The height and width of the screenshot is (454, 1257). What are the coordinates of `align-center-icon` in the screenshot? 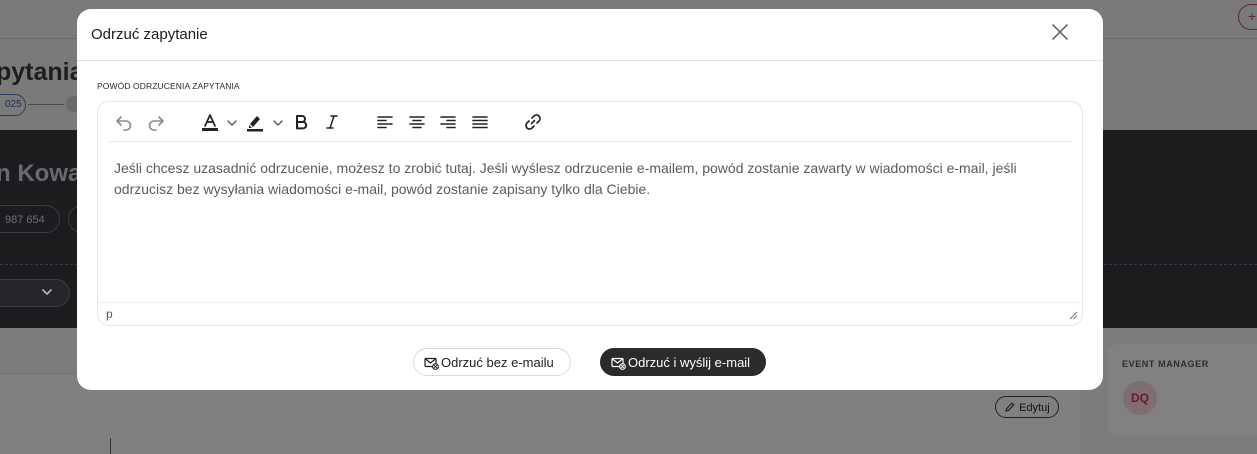 It's located at (417, 122).